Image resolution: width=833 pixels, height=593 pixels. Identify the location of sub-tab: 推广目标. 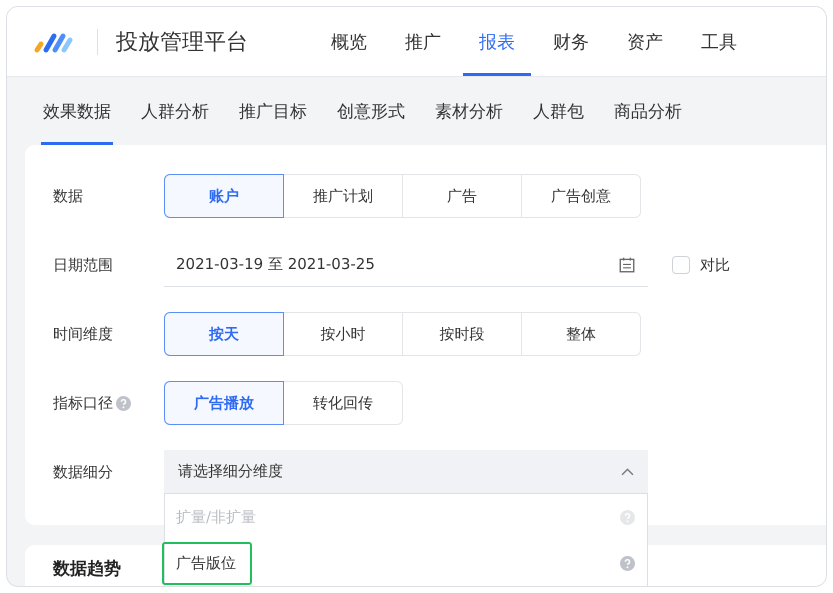
(273, 111).